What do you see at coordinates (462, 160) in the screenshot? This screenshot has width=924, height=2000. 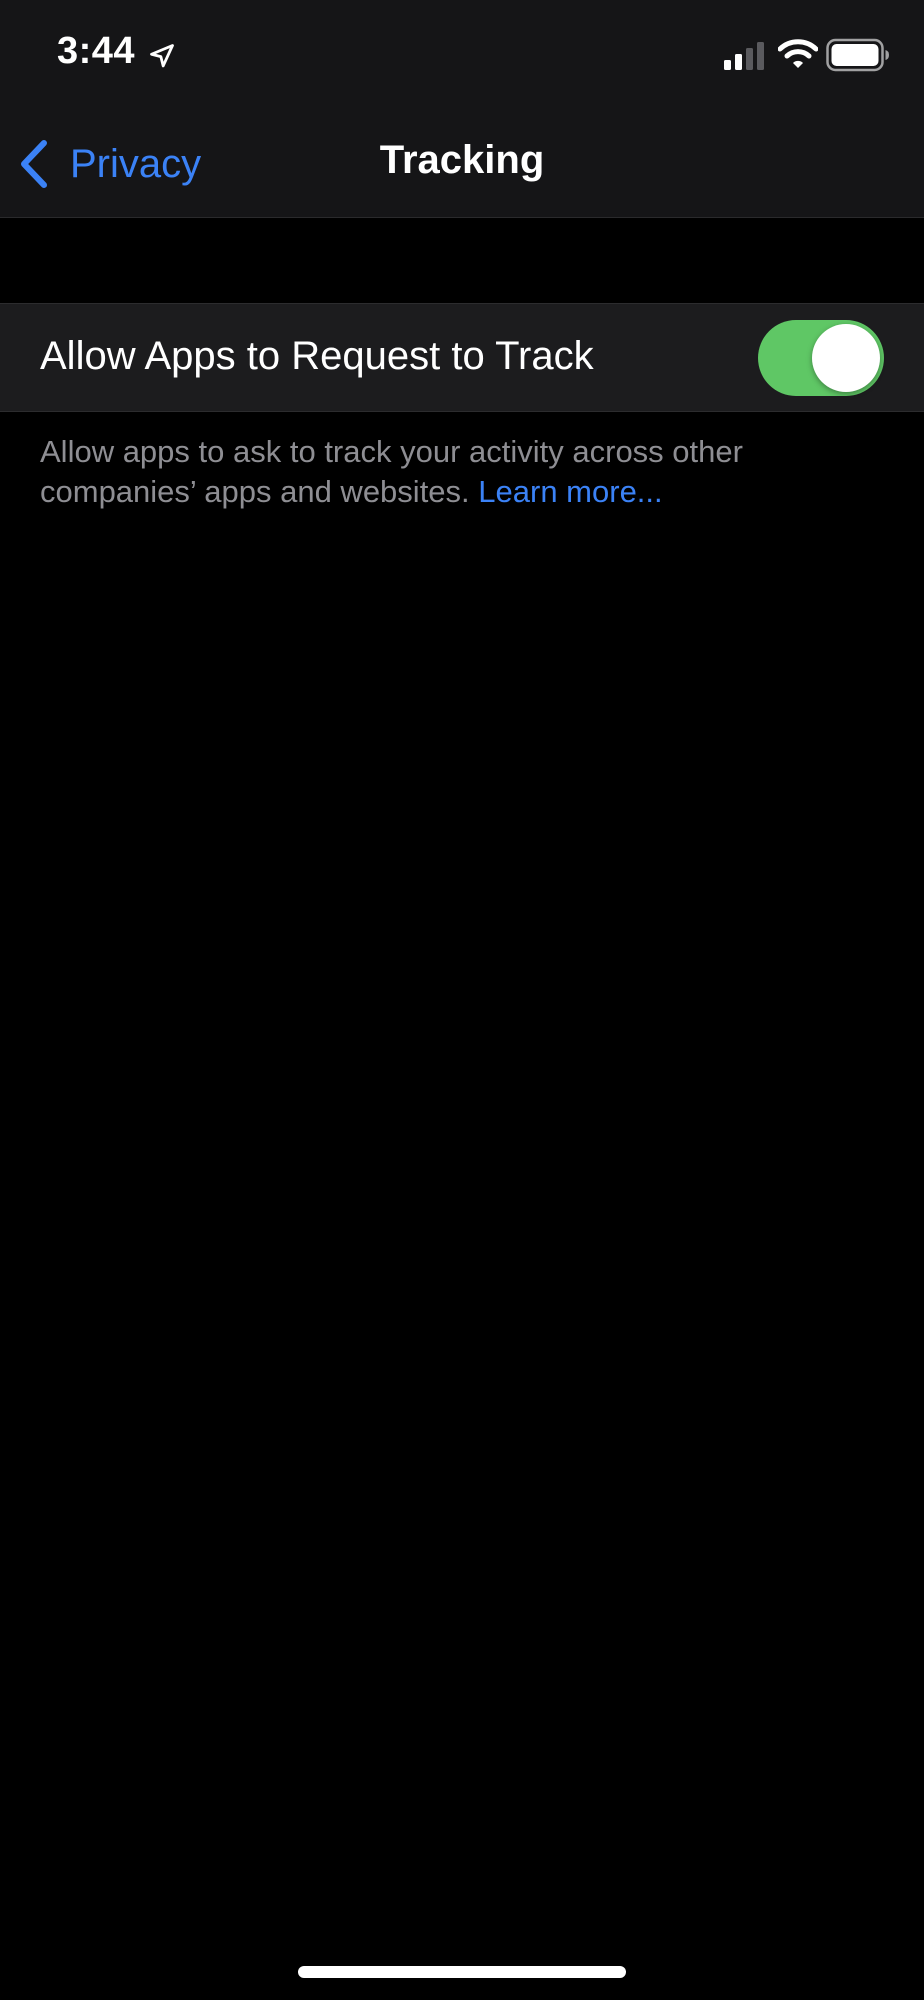 I see `page-title: Tracking` at bounding box center [462, 160].